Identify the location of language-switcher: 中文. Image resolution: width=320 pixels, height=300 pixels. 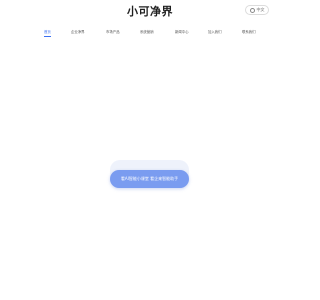
(257, 10).